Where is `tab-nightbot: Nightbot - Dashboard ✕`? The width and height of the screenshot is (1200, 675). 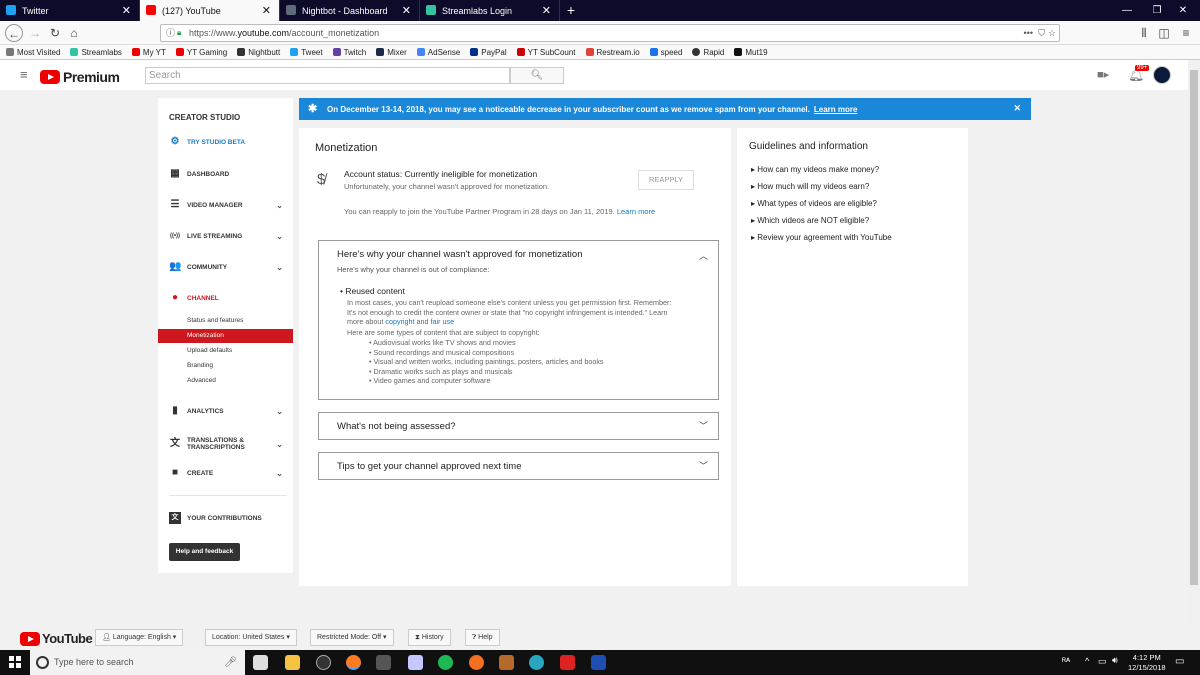 tab-nightbot: Nightbot - Dashboard ✕ is located at coordinates (350, 10).